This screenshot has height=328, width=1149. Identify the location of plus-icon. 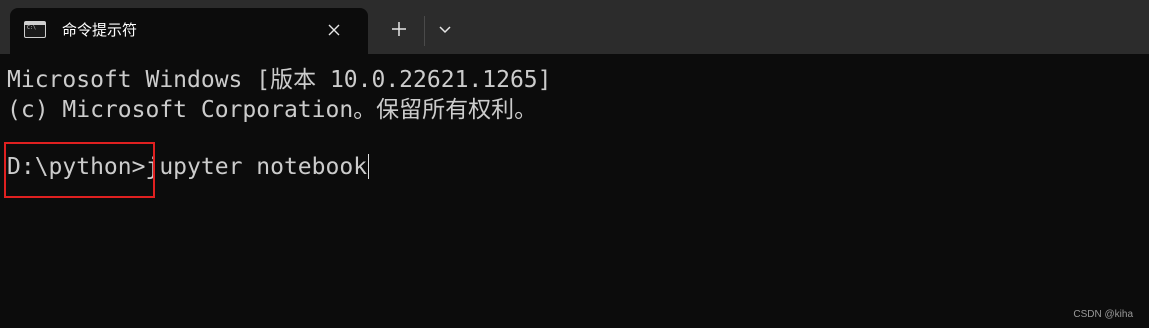
(399, 29).